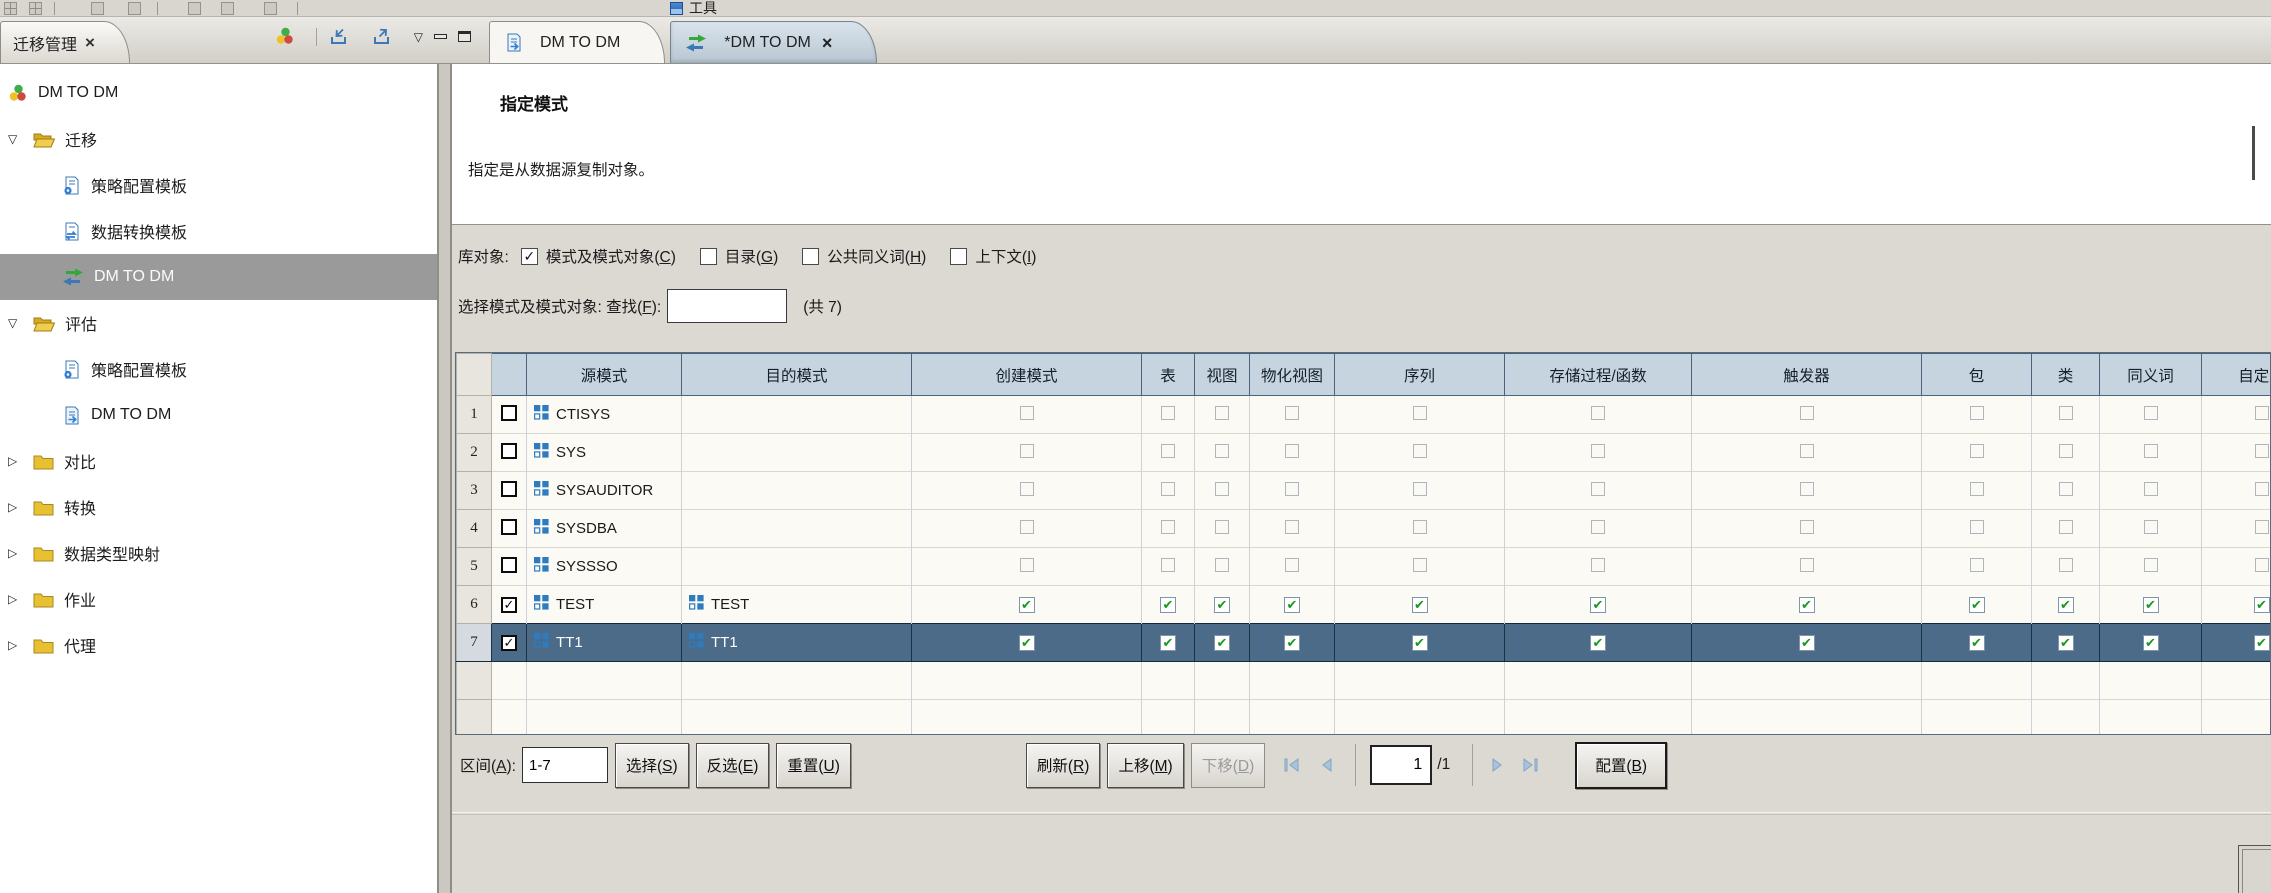 Image resolution: width=2271 pixels, height=893 pixels. I want to click on library-object-option: 公共同义词(H), so click(864, 256).